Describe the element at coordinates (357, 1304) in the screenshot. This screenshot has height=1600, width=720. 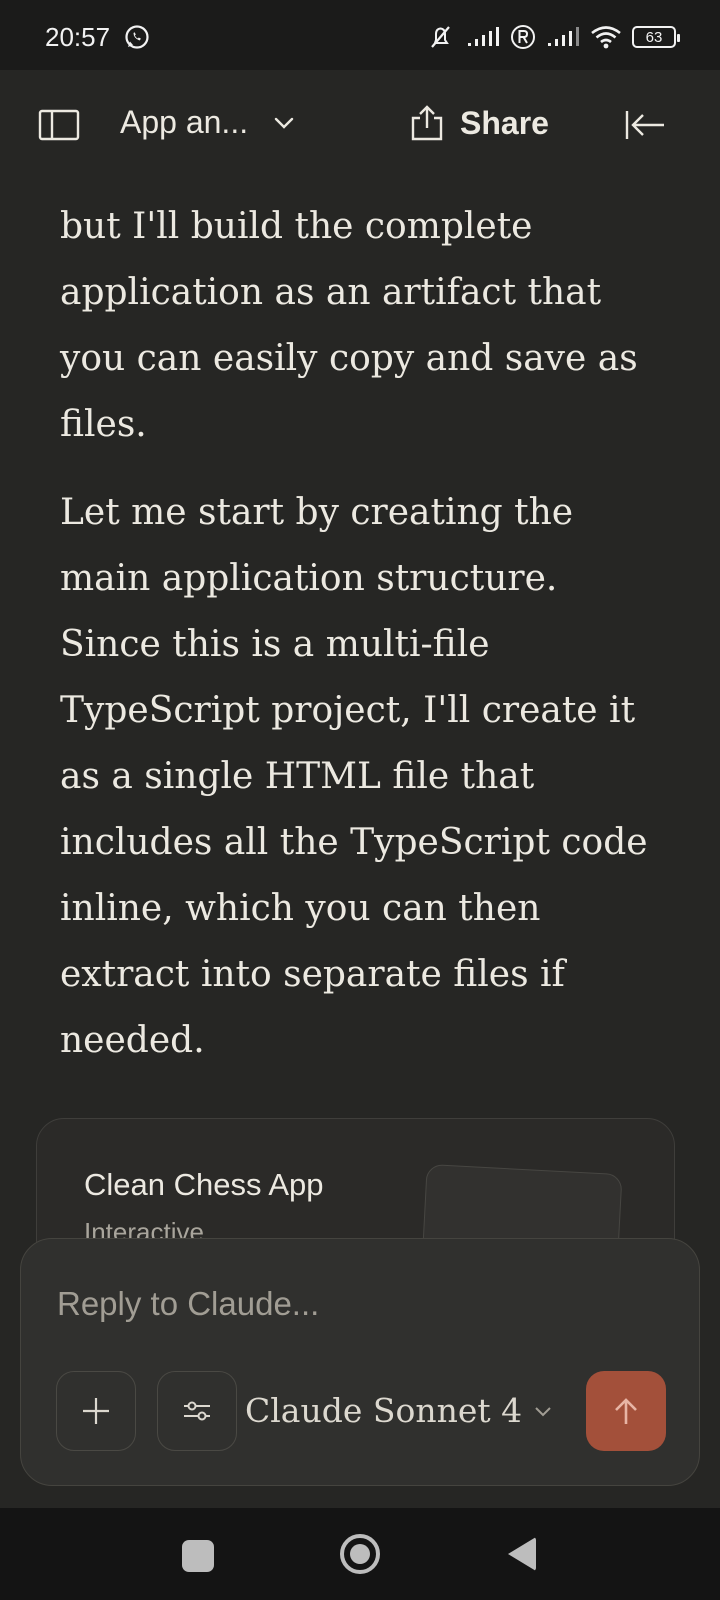
I see `reply-input` at that location.